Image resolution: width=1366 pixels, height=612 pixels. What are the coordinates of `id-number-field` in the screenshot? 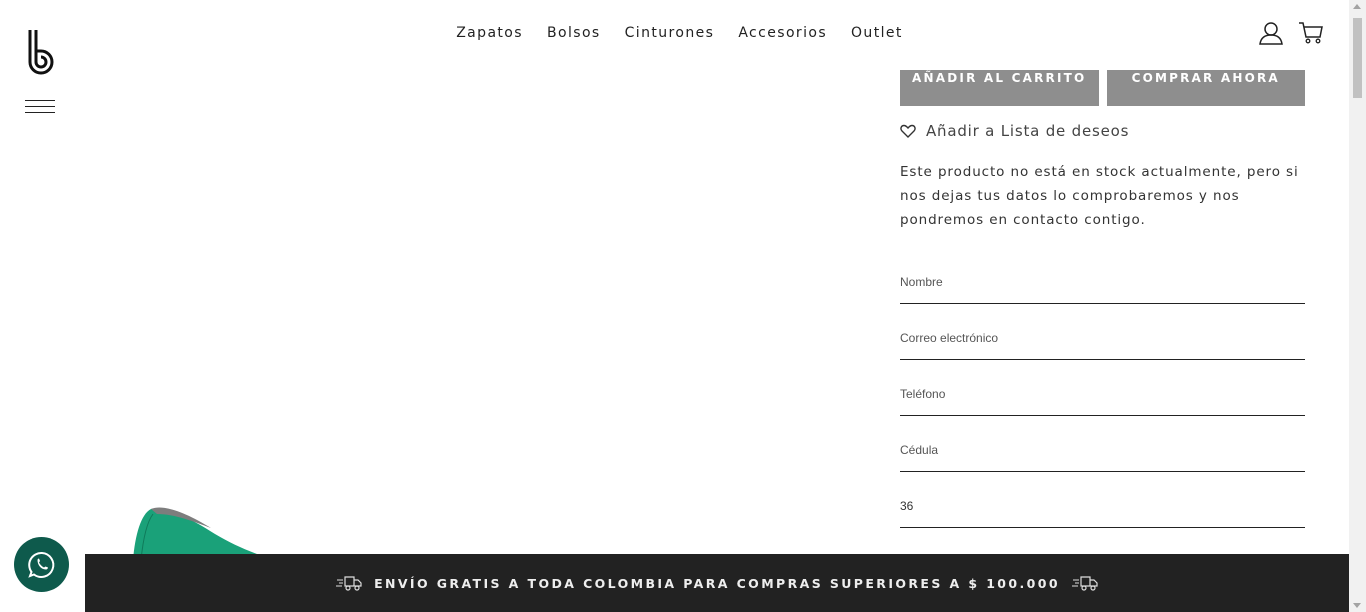 It's located at (1102, 450).